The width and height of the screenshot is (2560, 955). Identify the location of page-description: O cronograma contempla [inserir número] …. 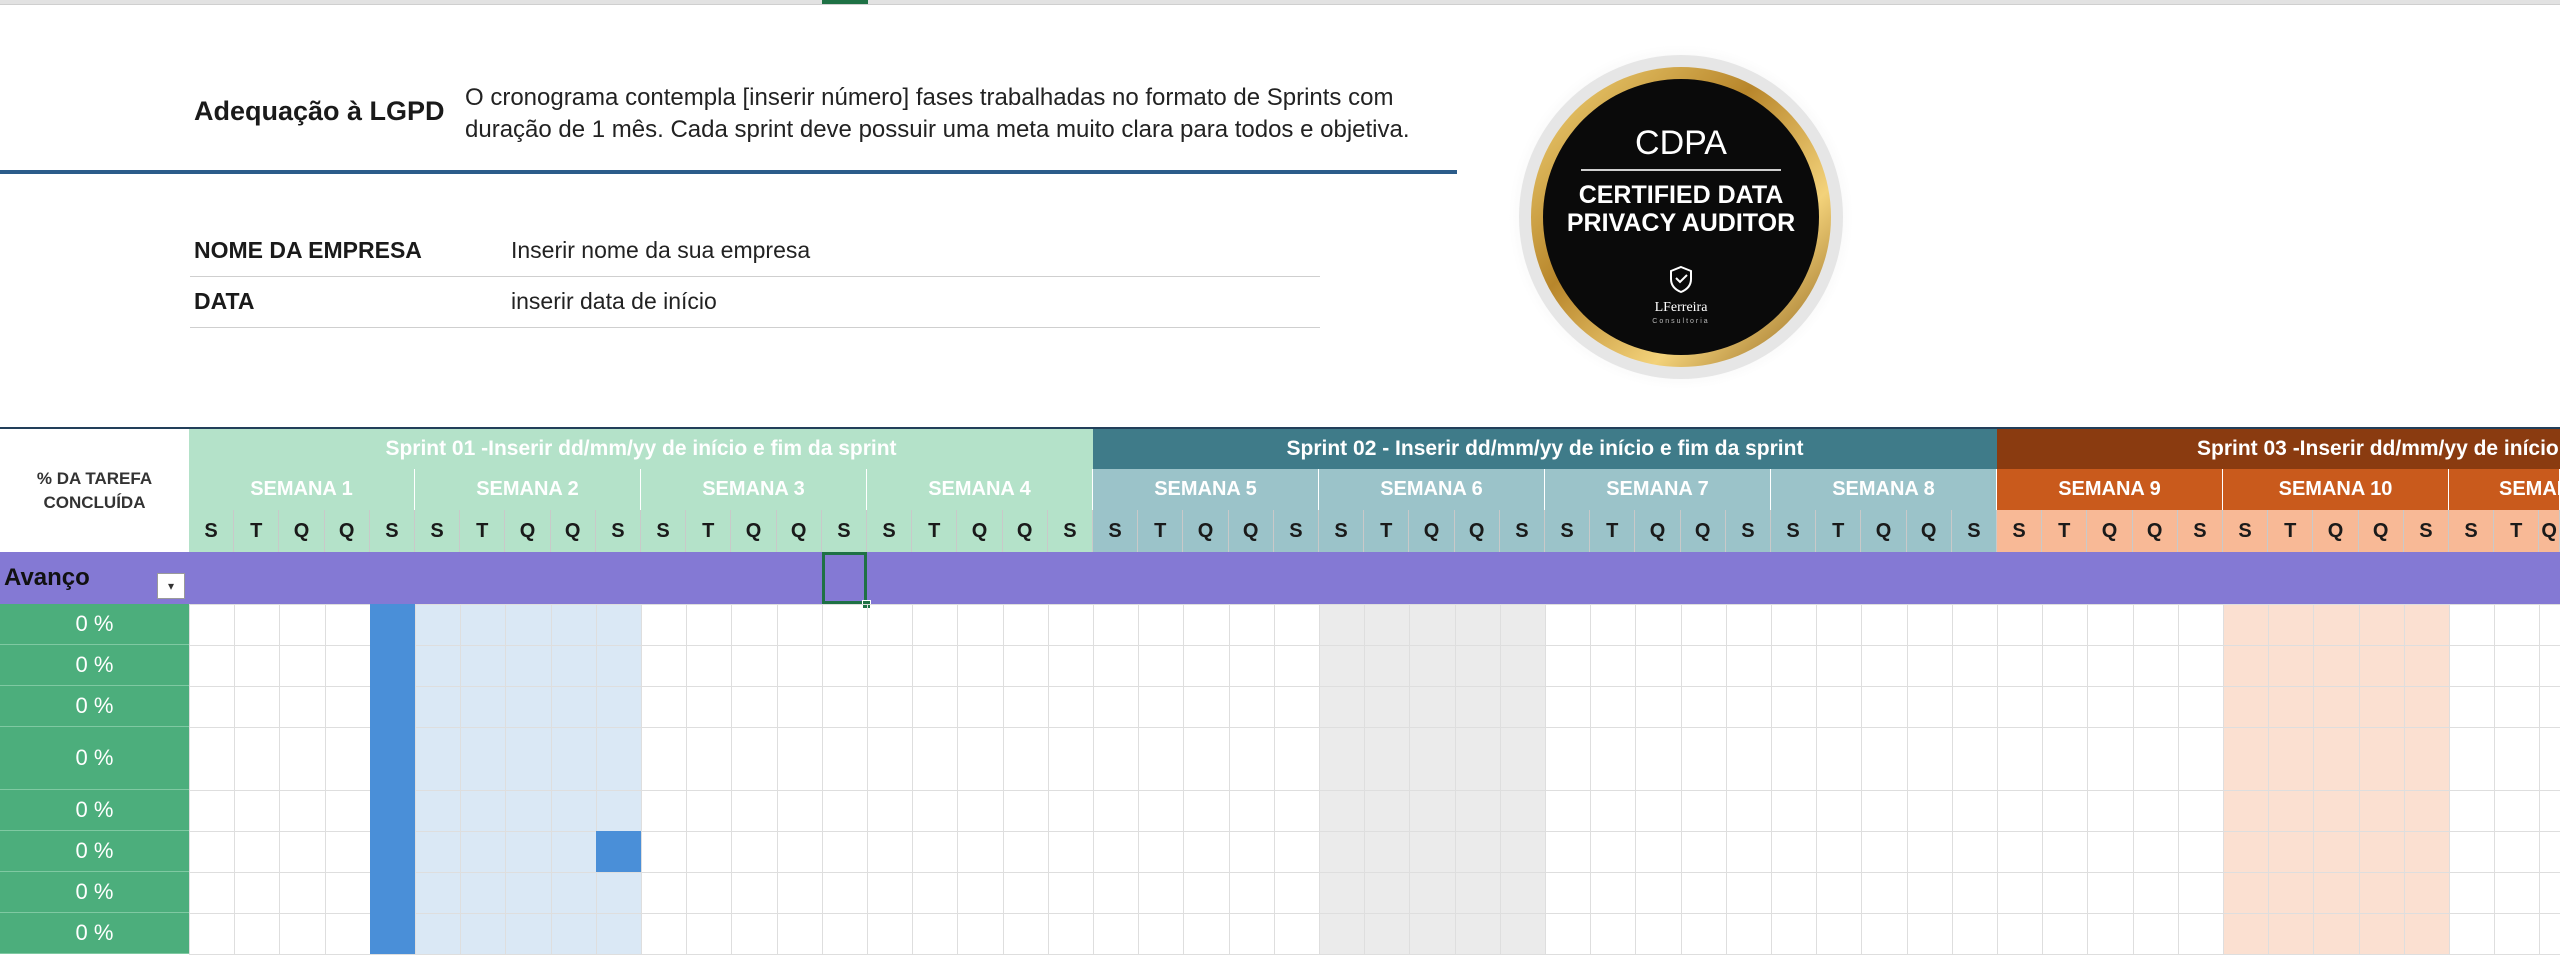
(960, 114).